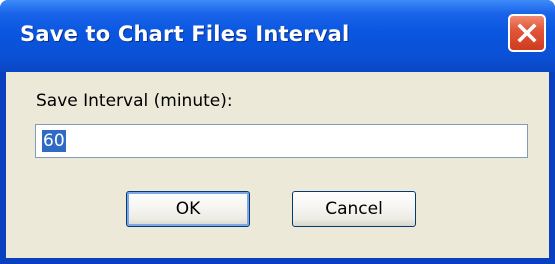 The height and width of the screenshot is (264, 555). I want to click on close-button, so click(527, 33).